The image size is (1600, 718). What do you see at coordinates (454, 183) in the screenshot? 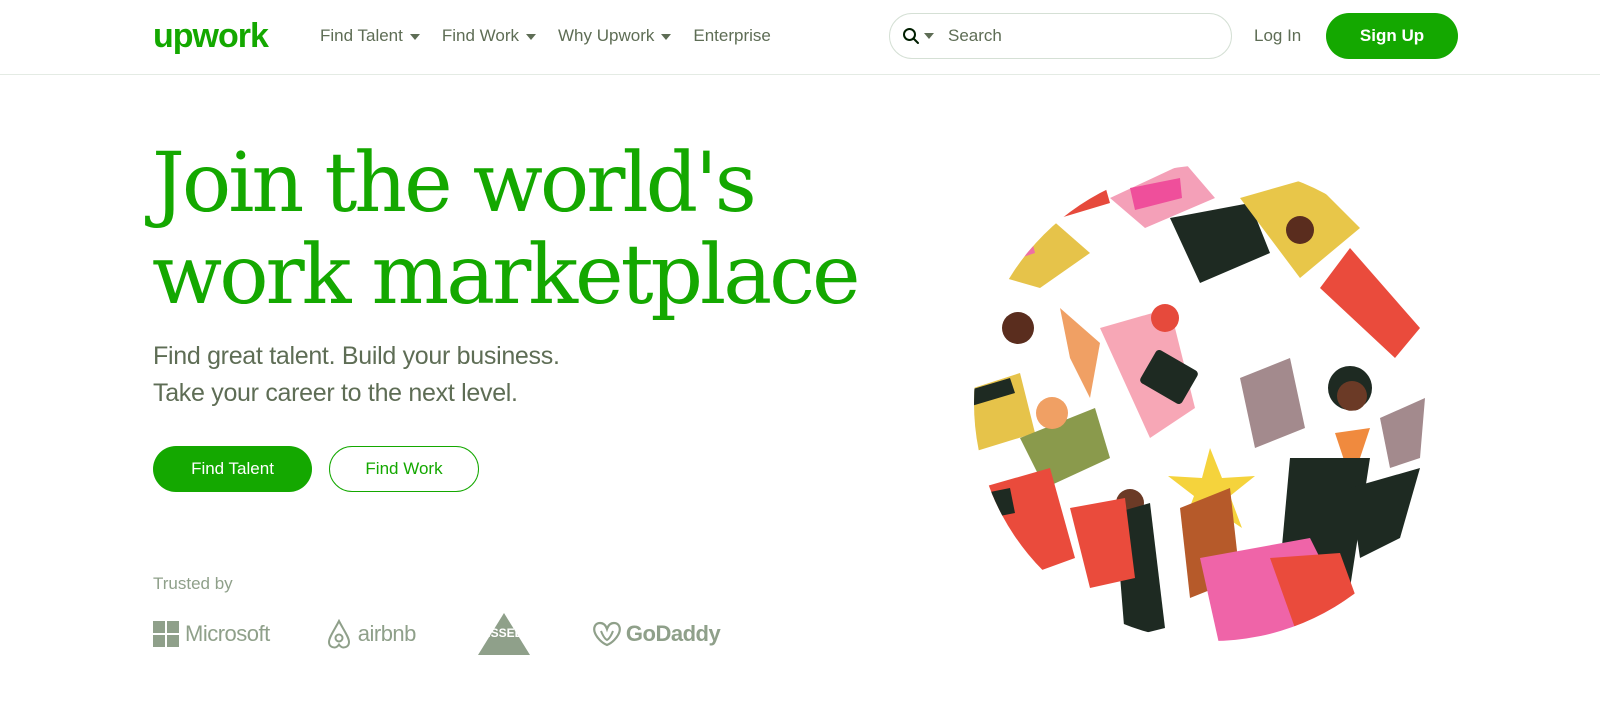
I see `hero-title-line-1: Join the world's` at bounding box center [454, 183].